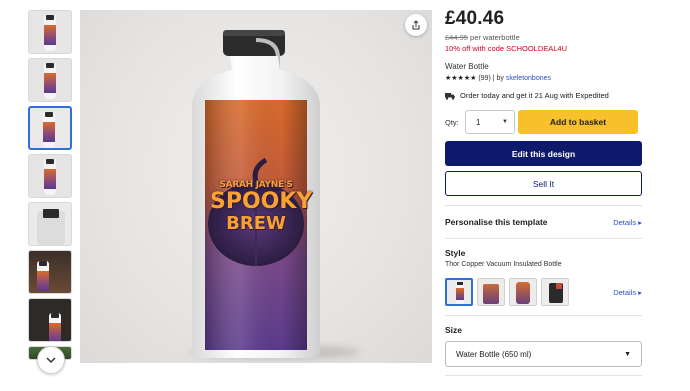 The image size is (690, 391). I want to click on size-title: Size, so click(454, 330).